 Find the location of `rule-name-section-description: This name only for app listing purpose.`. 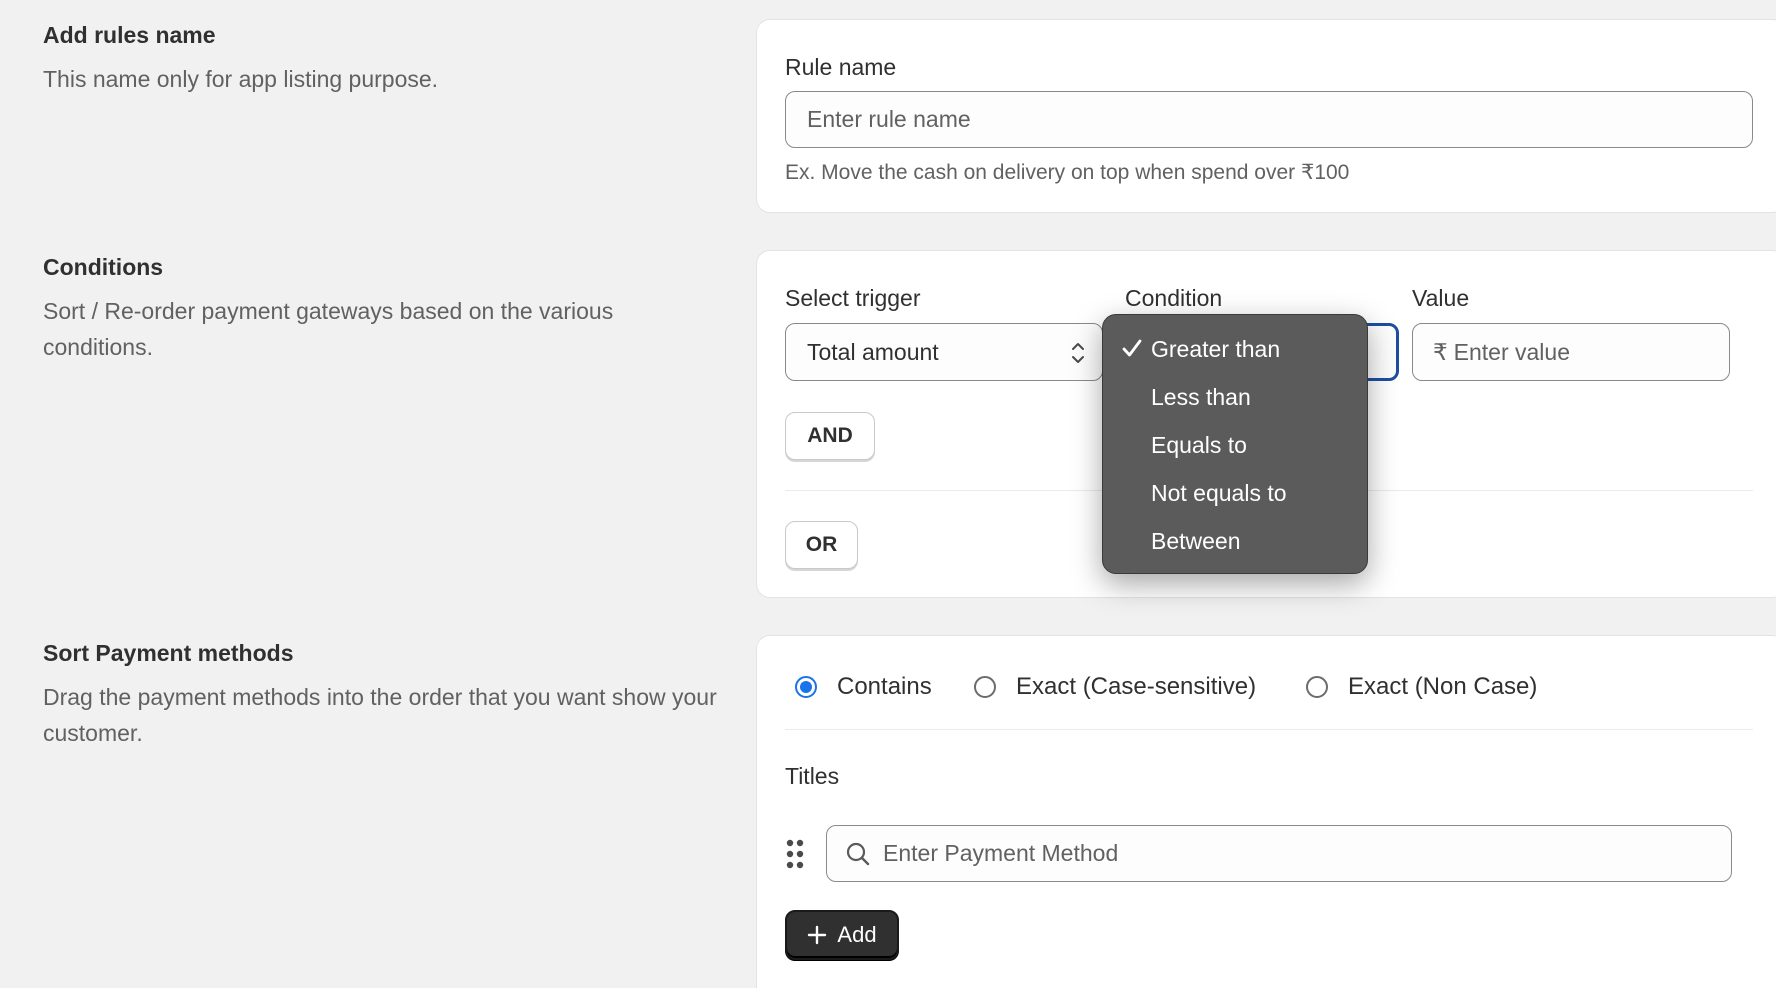

rule-name-section-description: This name only for app listing purpose. is located at coordinates (241, 79).